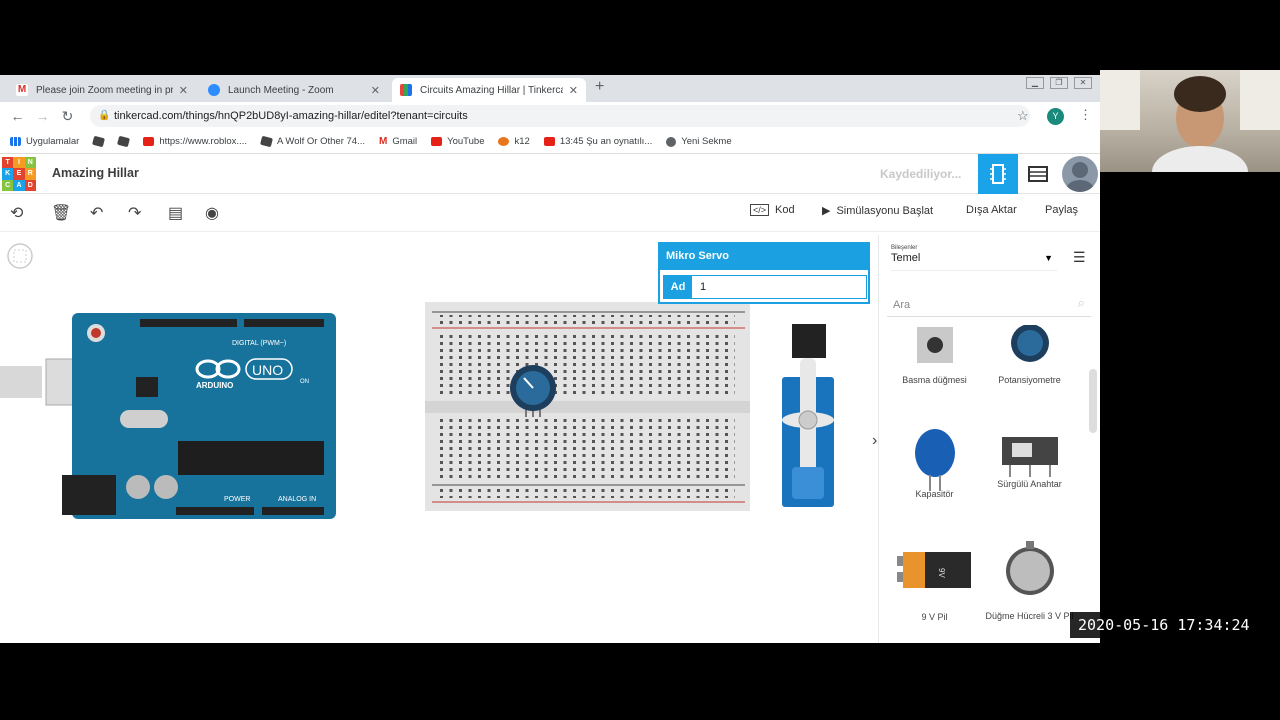 The width and height of the screenshot is (1280, 720). What do you see at coordinates (1190, 121) in the screenshot?
I see `webcam-person-image` at bounding box center [1190, 121].